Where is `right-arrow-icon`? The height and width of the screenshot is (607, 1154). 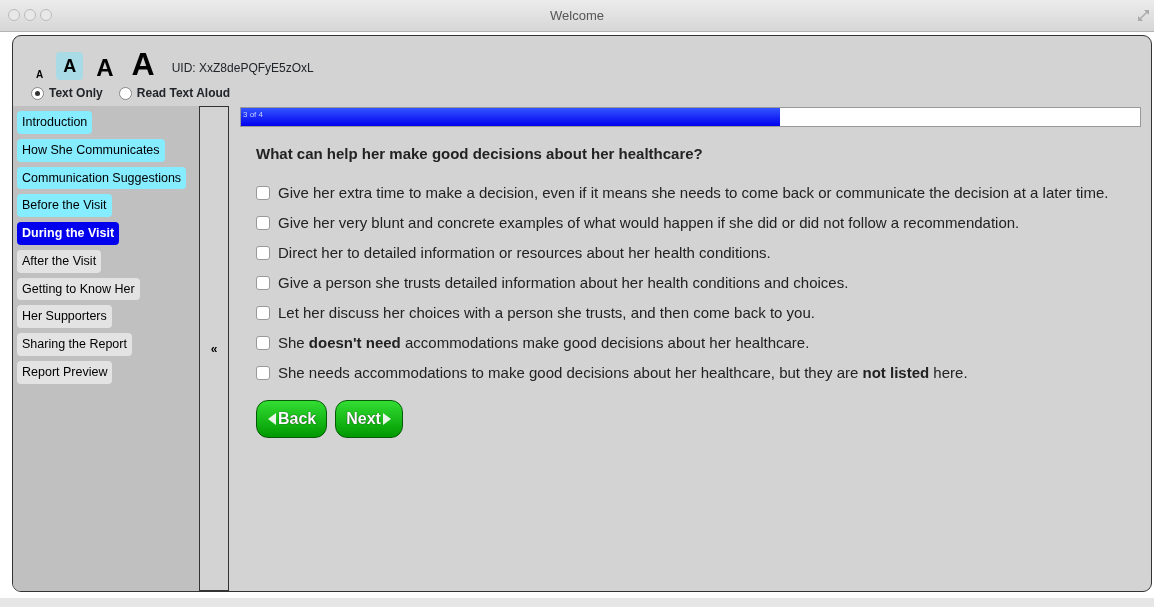
right-arrow-icon is located at coordinates (387, 418).